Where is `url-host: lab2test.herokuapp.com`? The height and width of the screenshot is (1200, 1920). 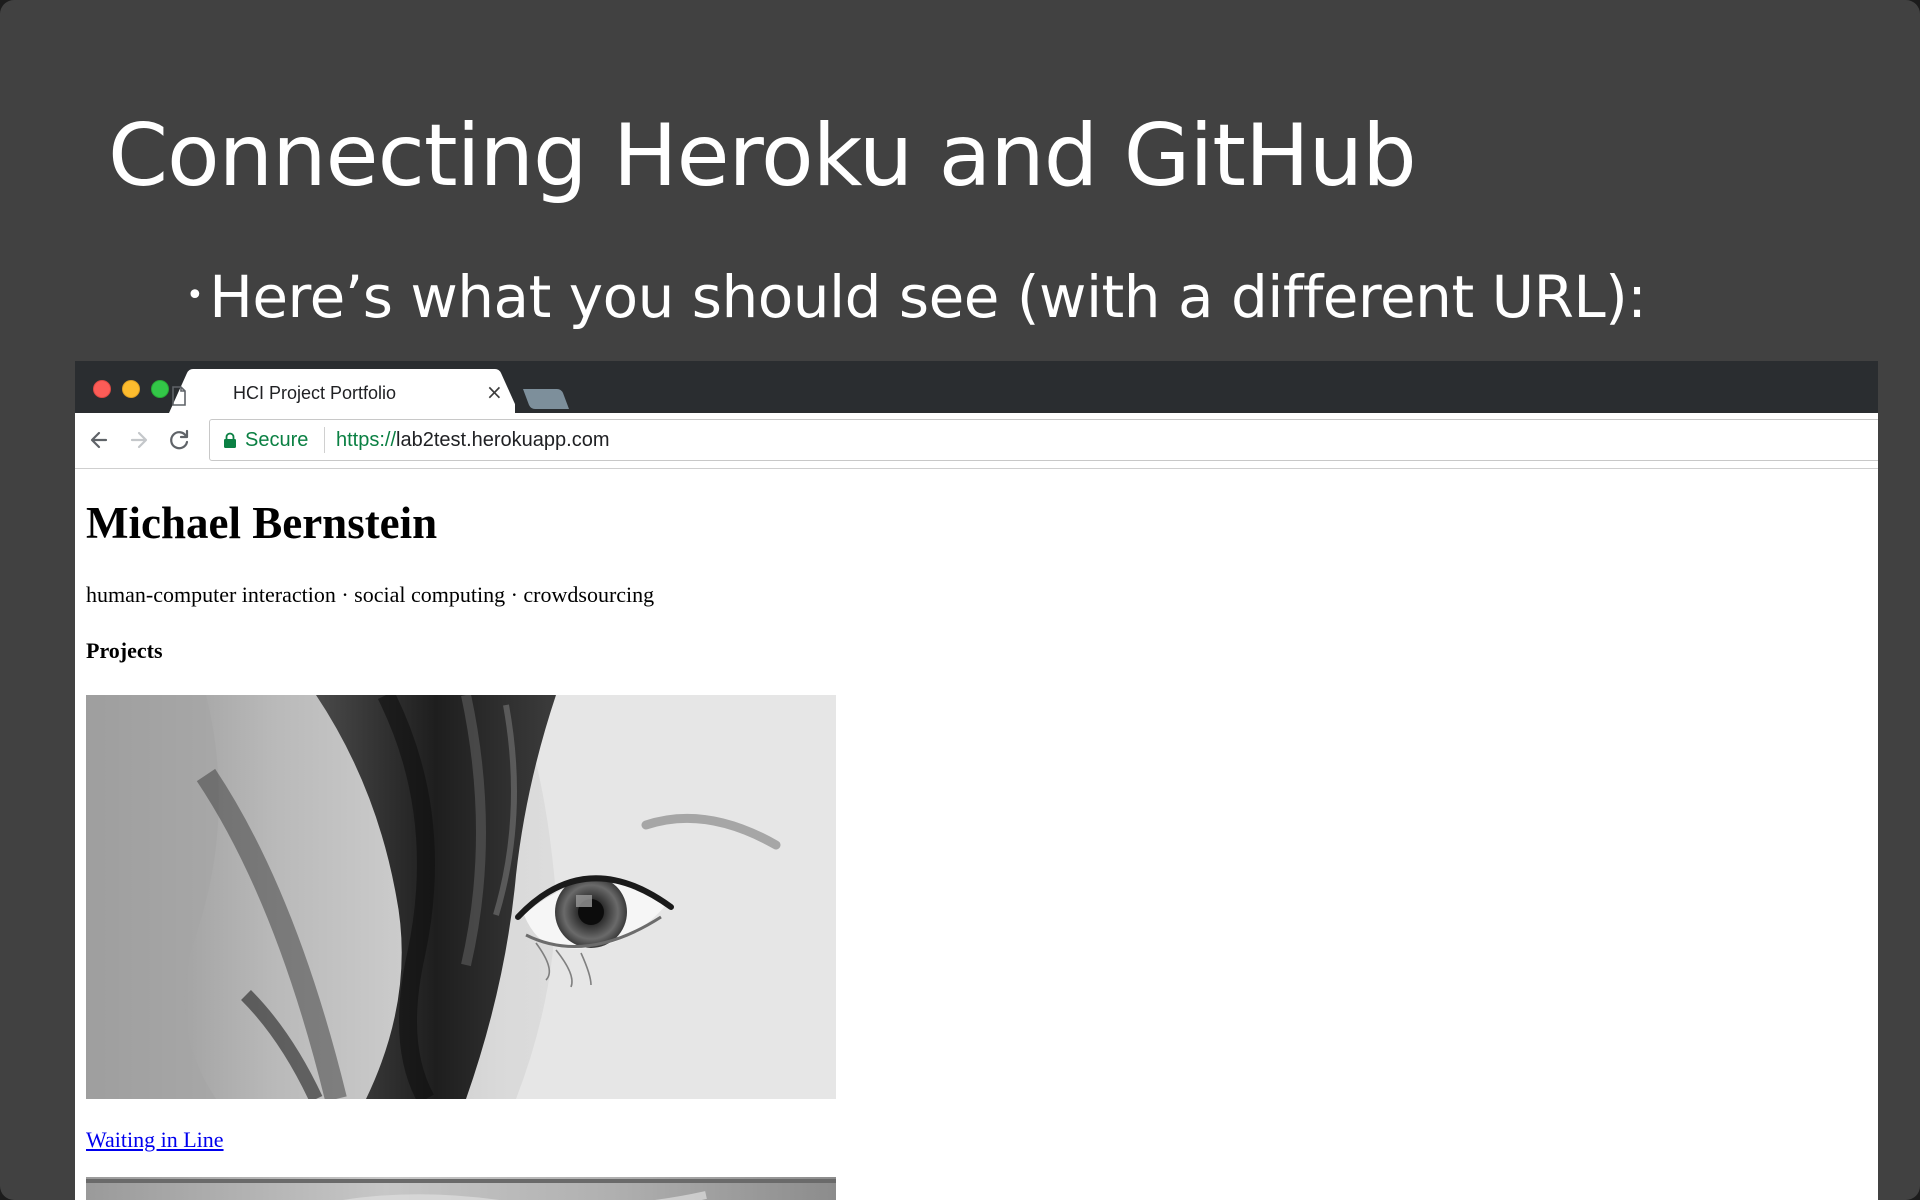
url-host: lab2test.herokuapp.com is located at coordinates (503, 440).